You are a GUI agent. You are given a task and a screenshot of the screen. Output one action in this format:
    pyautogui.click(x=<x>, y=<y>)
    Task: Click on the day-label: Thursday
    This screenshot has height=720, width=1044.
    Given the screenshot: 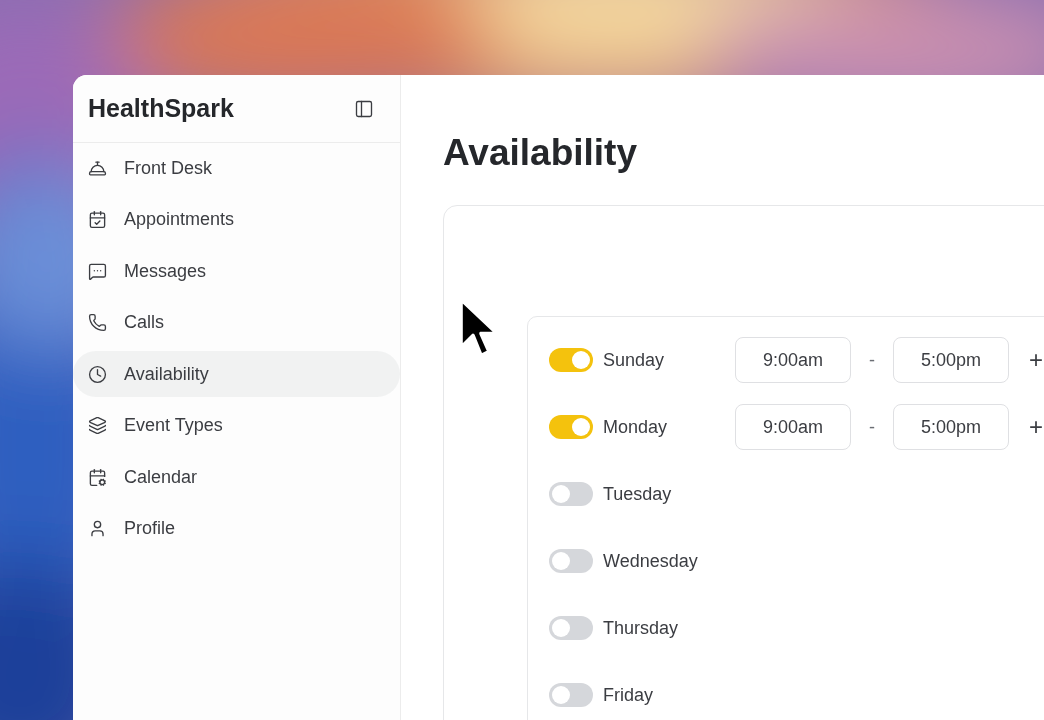 What is the action you would take?
    pyautogui.click(x=641, y=628)
    